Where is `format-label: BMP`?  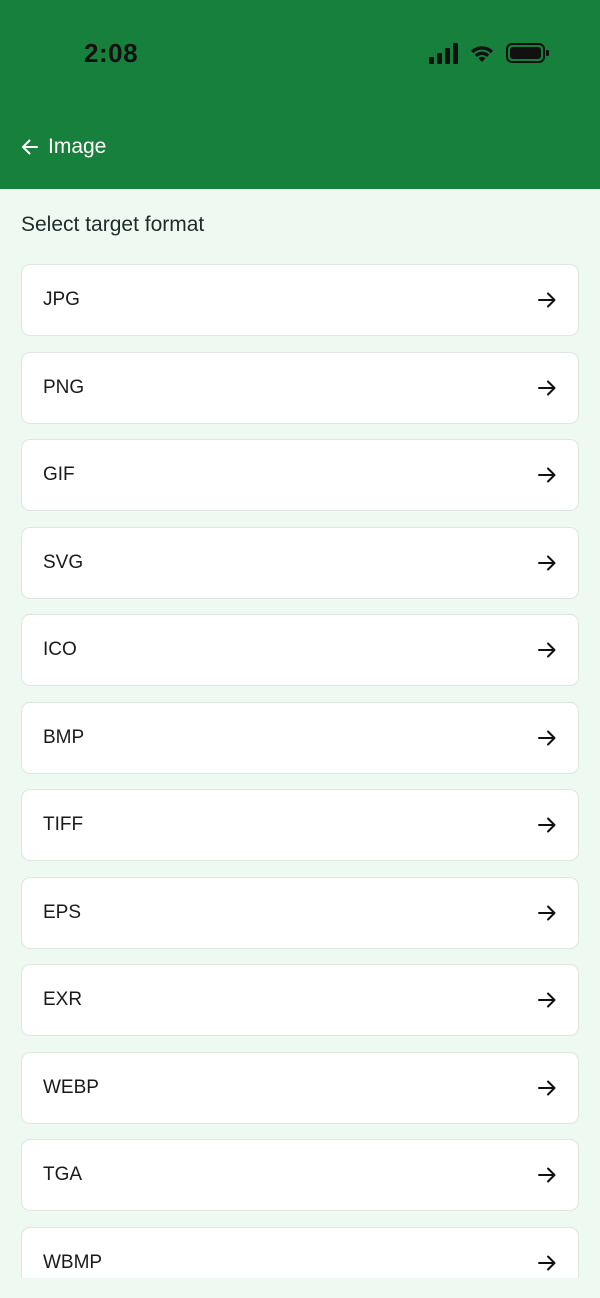 format-label: BMP is located at coordinates (64, 737).